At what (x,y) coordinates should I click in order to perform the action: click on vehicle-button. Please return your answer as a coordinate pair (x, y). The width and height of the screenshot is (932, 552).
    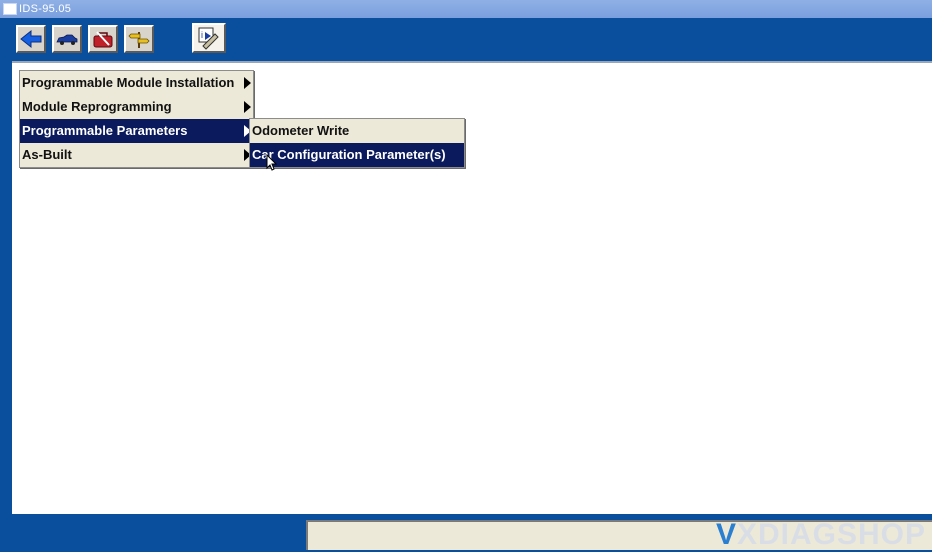
    Looking at the image, I should click on (67, 39).